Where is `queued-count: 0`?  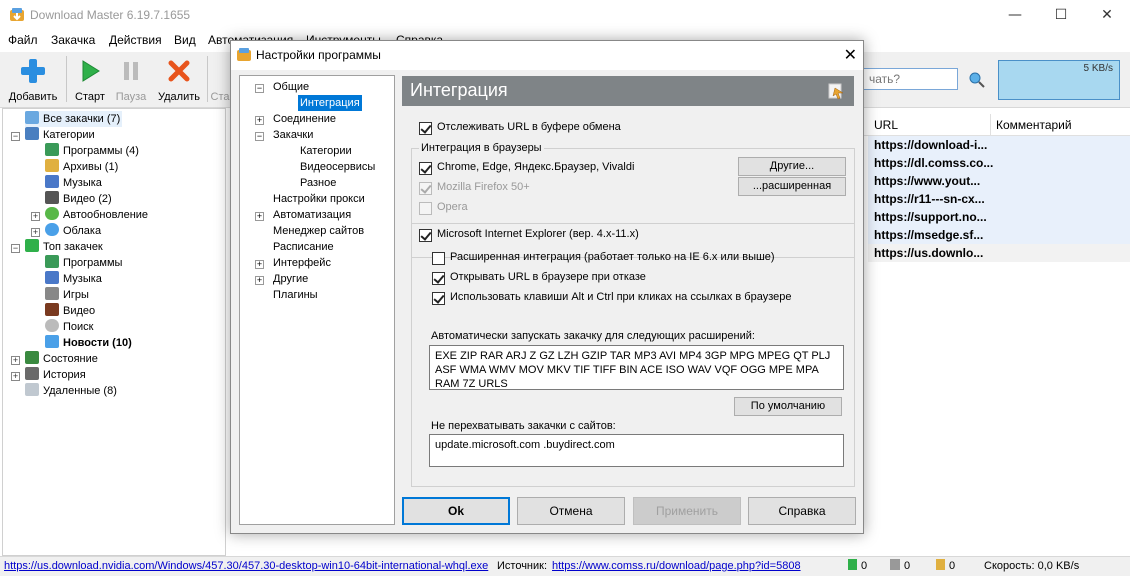
queued-count: 0 is located at coordinates (900, 566).